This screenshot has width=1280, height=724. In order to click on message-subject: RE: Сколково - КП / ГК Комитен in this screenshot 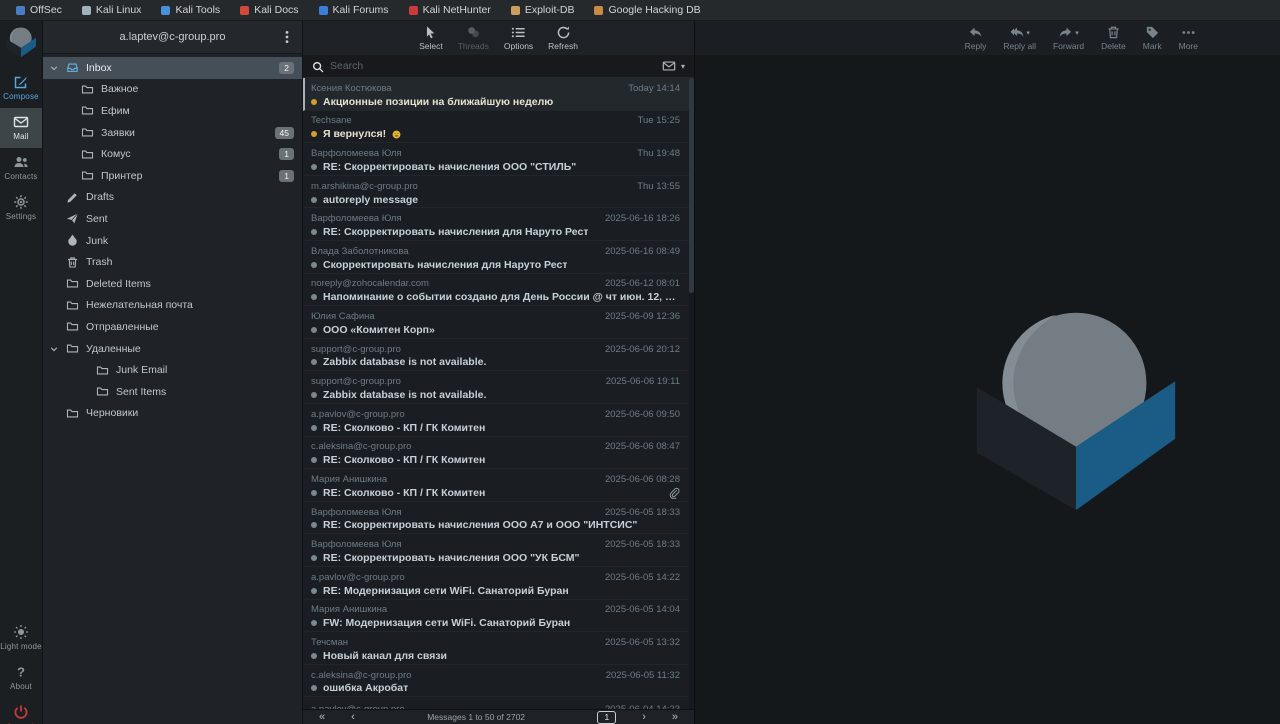, I will do `click(404, 460)`.